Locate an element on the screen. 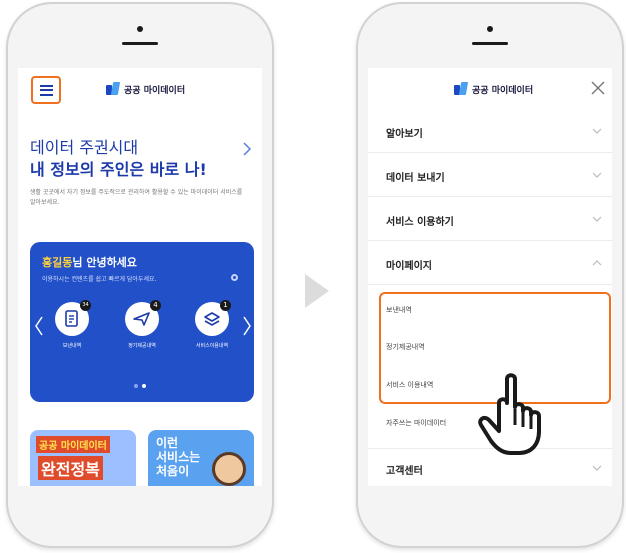 The height and width of the screenshot is (553, 626). carousel-dot-active is located at coordinates (144, 386).